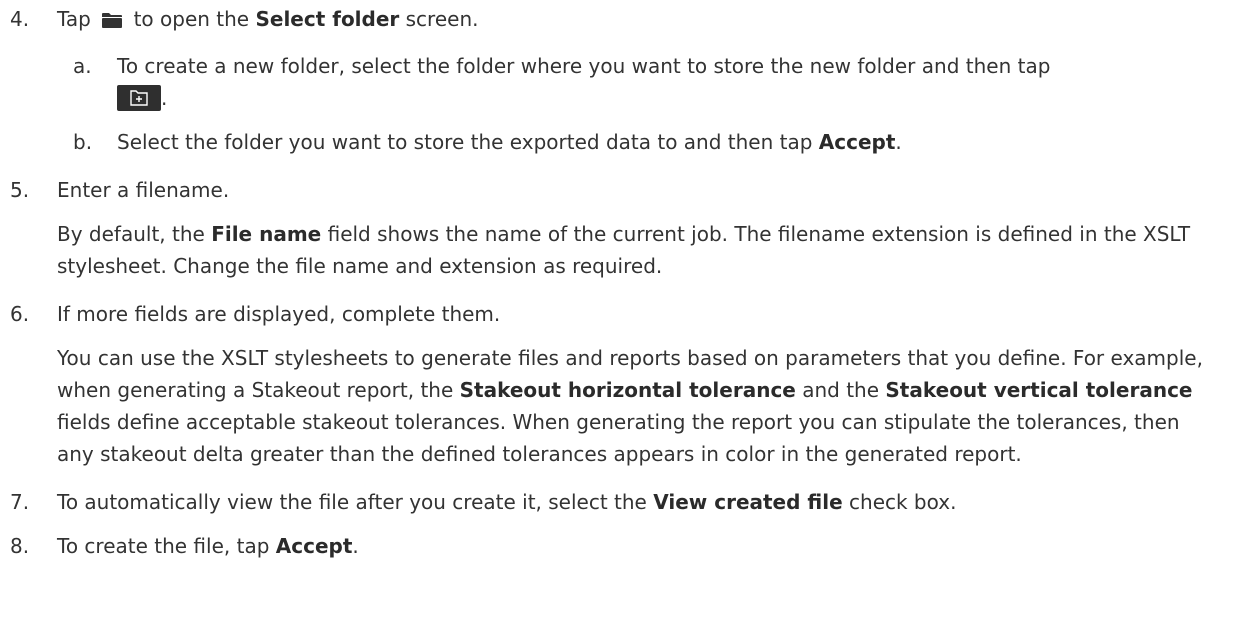 The image size is (1239, 640). What do you see at coordinates (327, 19) in the screenshot?
I see `select-folder-label: Select folder` at bounding box center [327, 19].